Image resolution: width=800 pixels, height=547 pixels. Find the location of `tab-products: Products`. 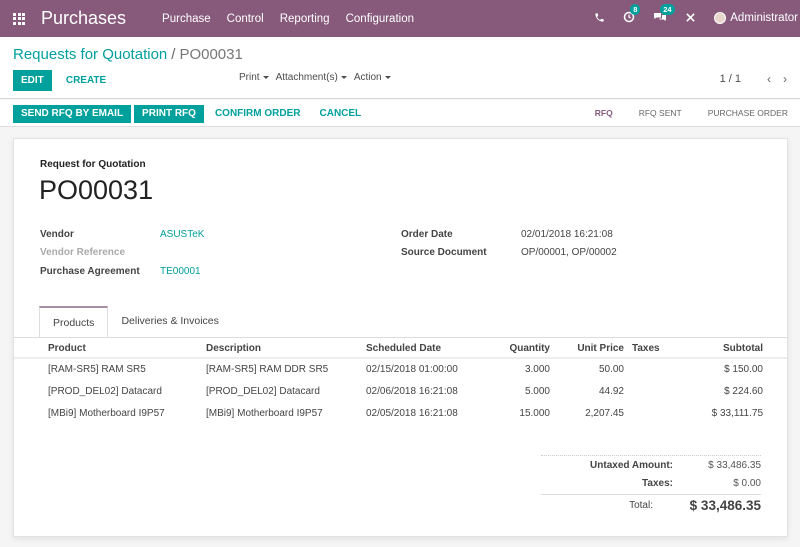

tab-products: Products is located at coordinates (74, 321).